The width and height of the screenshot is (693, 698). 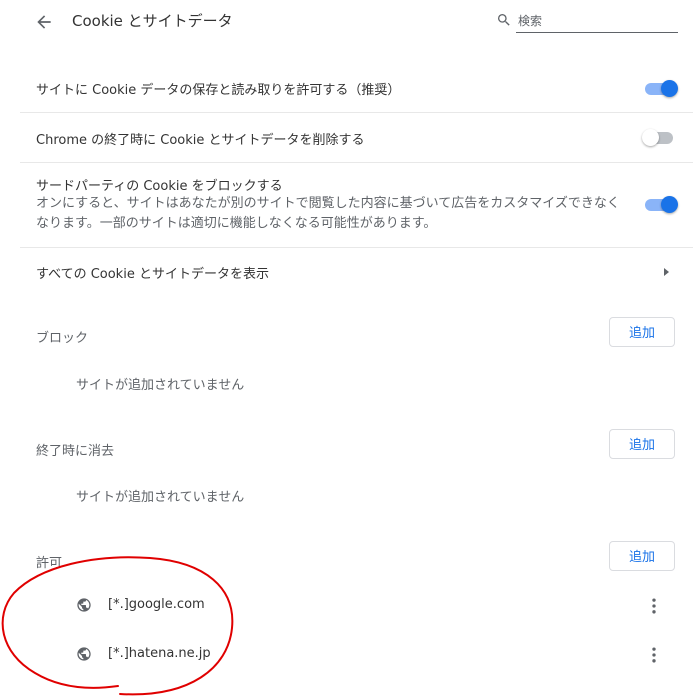 What do you see at coordinates (44, 22) in the screenshot?
I see `back-arrow-icon` at bounding box center [44, 22].